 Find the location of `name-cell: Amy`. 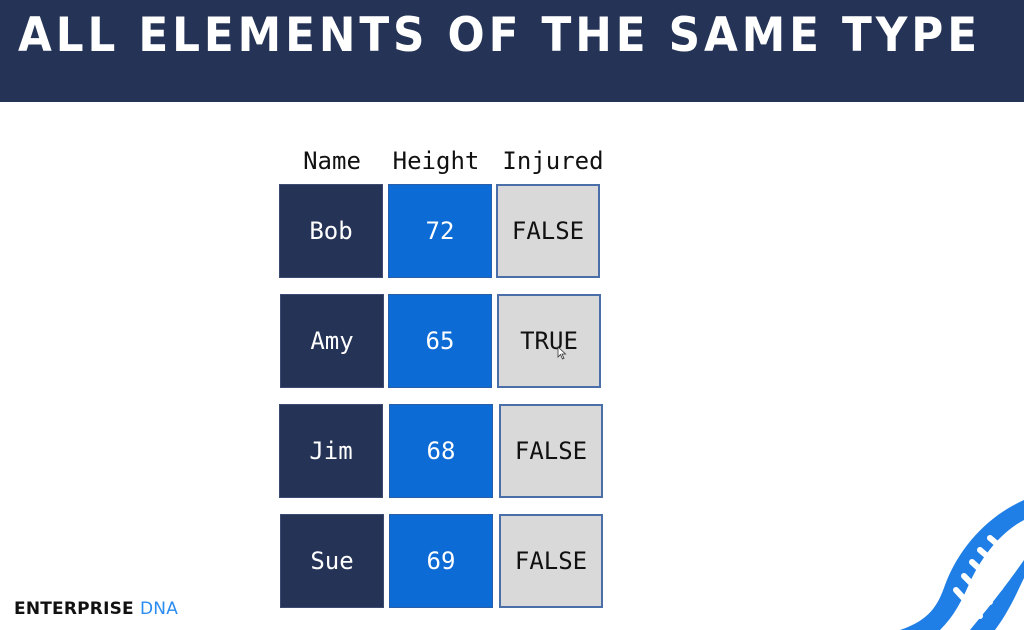

name-cell: Amy is located at coordinates (332, 341).